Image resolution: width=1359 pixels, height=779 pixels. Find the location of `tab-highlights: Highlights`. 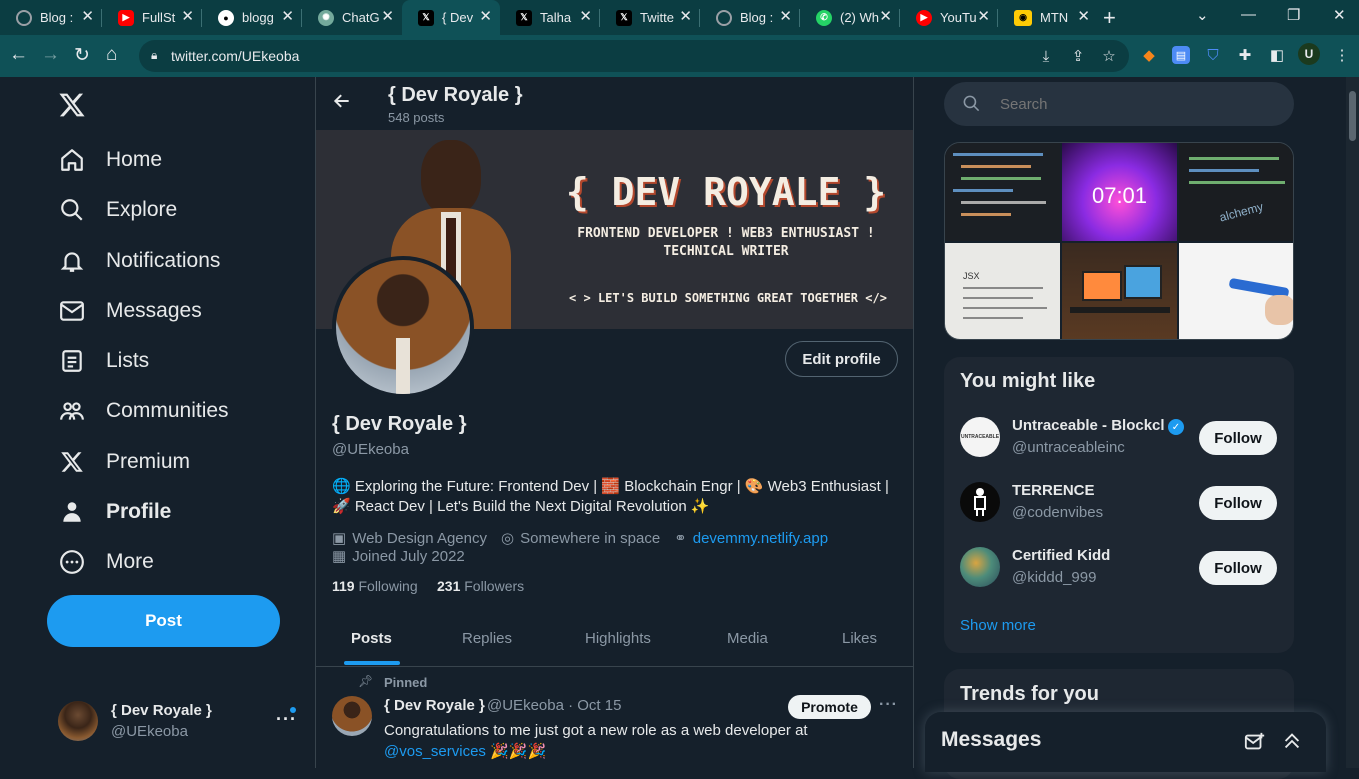

tab-highlights: Highlights is located at coordinates (618, 638).